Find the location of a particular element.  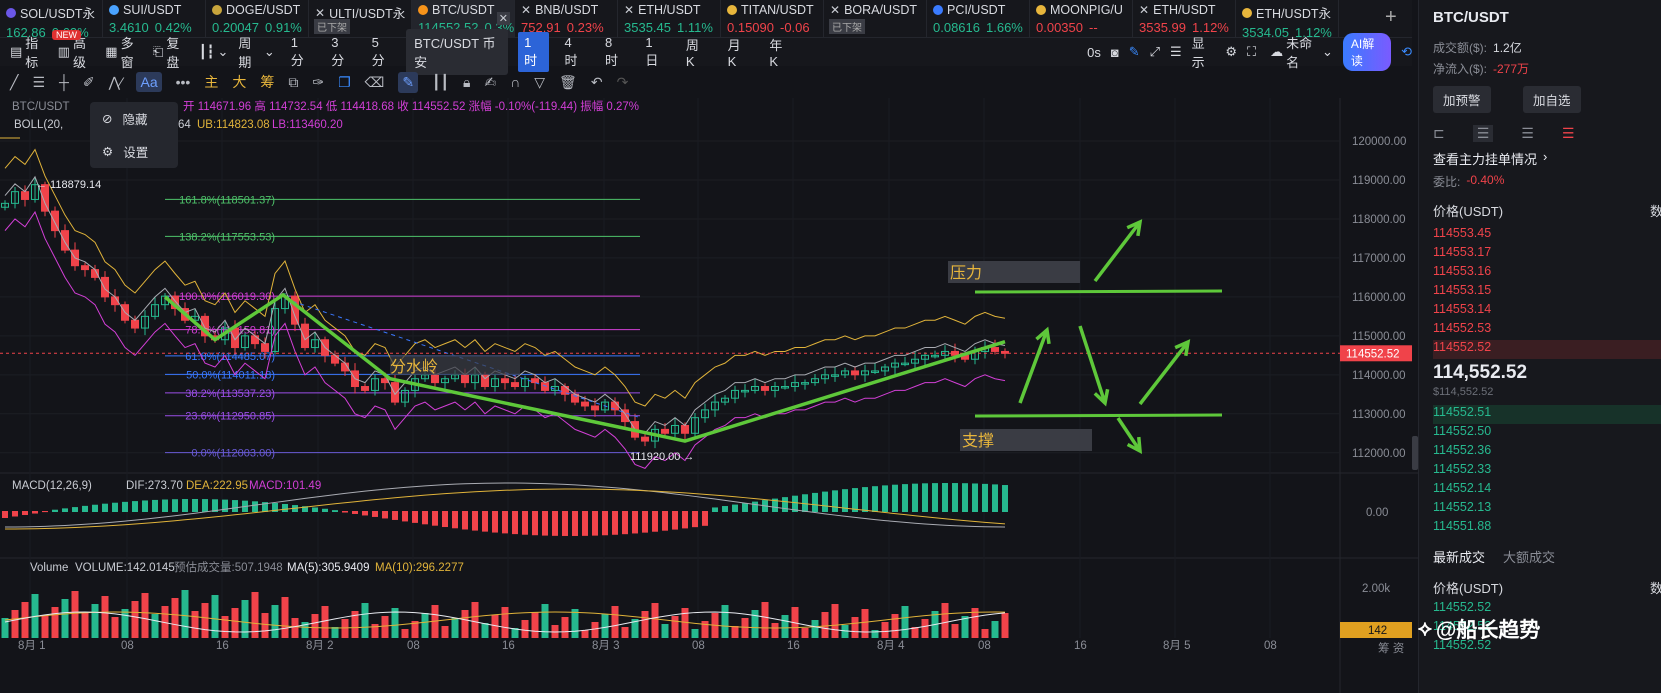

more-tools-icon: ••• is located at coordinates (183, 82).